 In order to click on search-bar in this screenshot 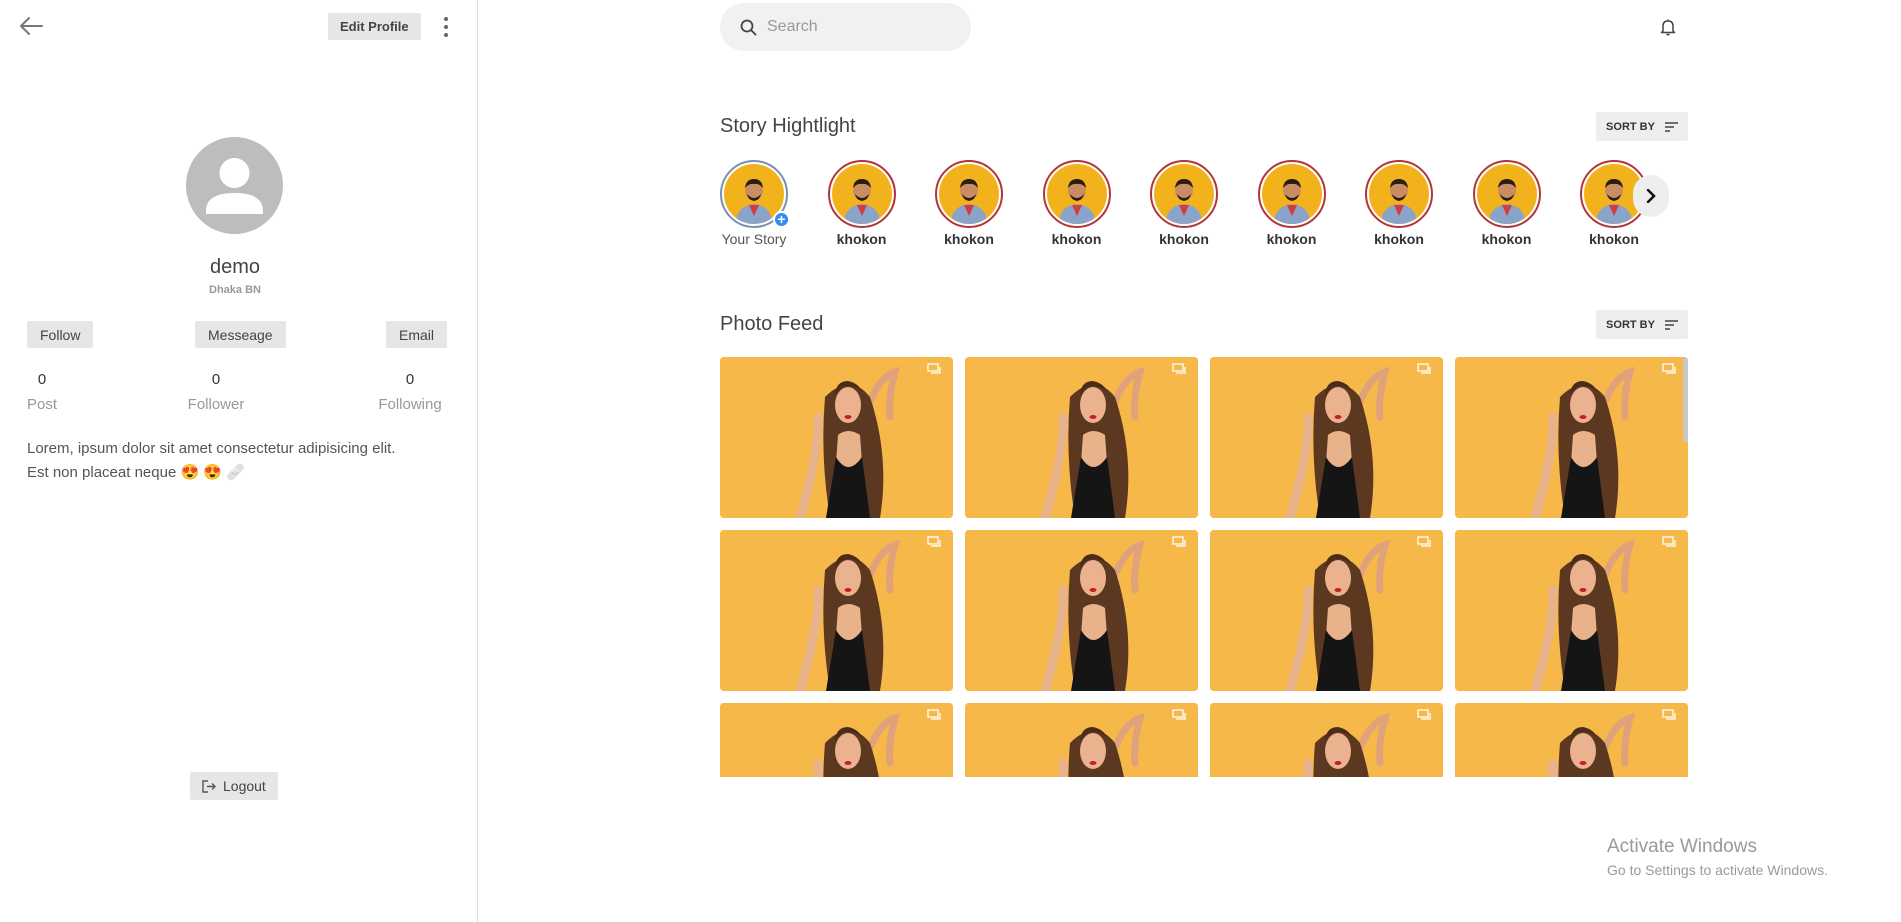, I will do `click(845, 27)`.